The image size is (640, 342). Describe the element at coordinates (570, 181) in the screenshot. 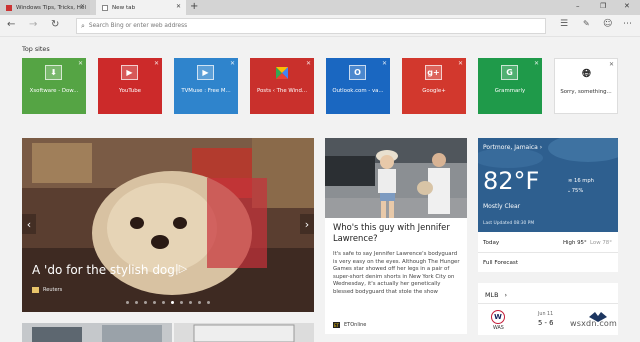

I see `wind-icon: ≋` at that location.